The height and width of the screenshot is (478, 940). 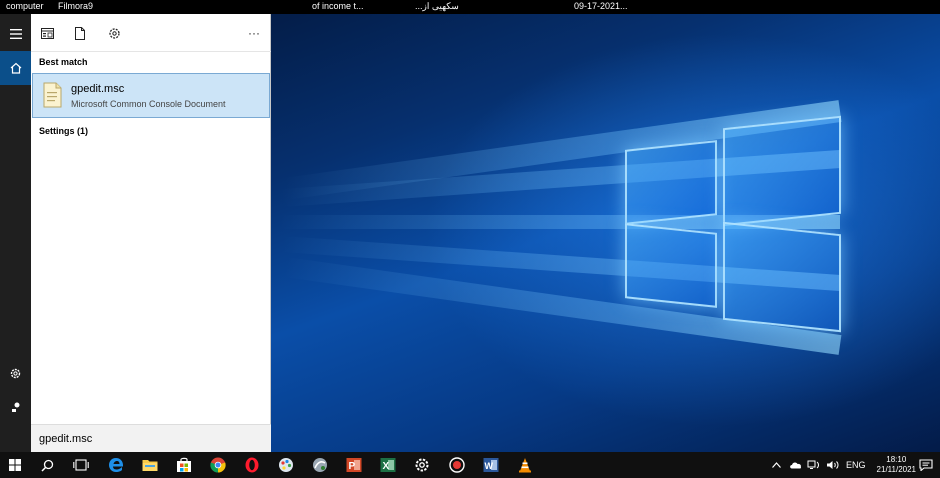 I want to click on vlc-icon, so click(x=525, y=465).